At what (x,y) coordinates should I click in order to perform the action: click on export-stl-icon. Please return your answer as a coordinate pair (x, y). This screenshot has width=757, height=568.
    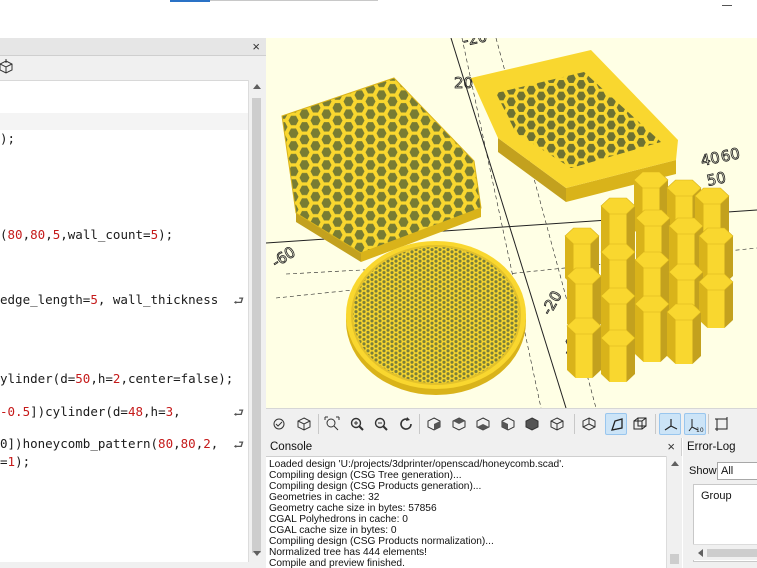
    Looking at the image, I should click on (7, 67).